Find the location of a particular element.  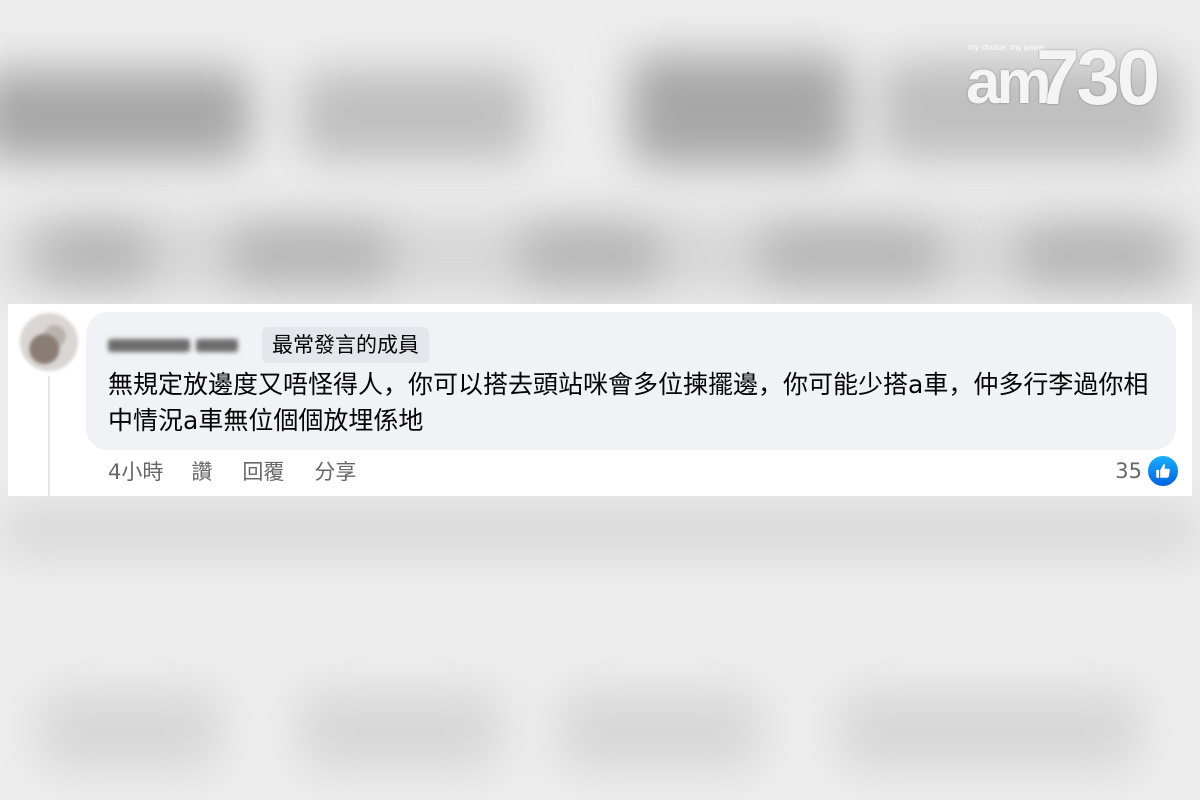

comment-actions: 4小時 讚 回覆 分享 is located at coordinates (247, 471).